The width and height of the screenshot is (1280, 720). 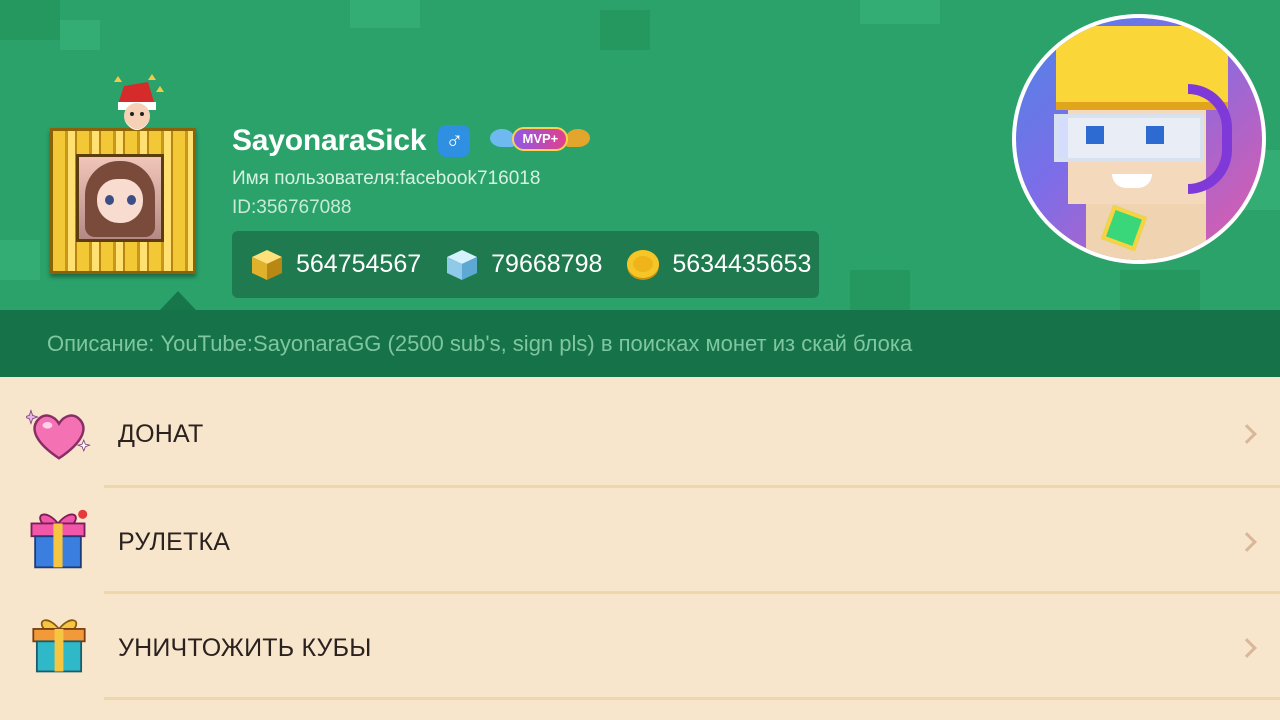 I want to click on diamond-cube-value: 79668798, so click(x=547, y=264).